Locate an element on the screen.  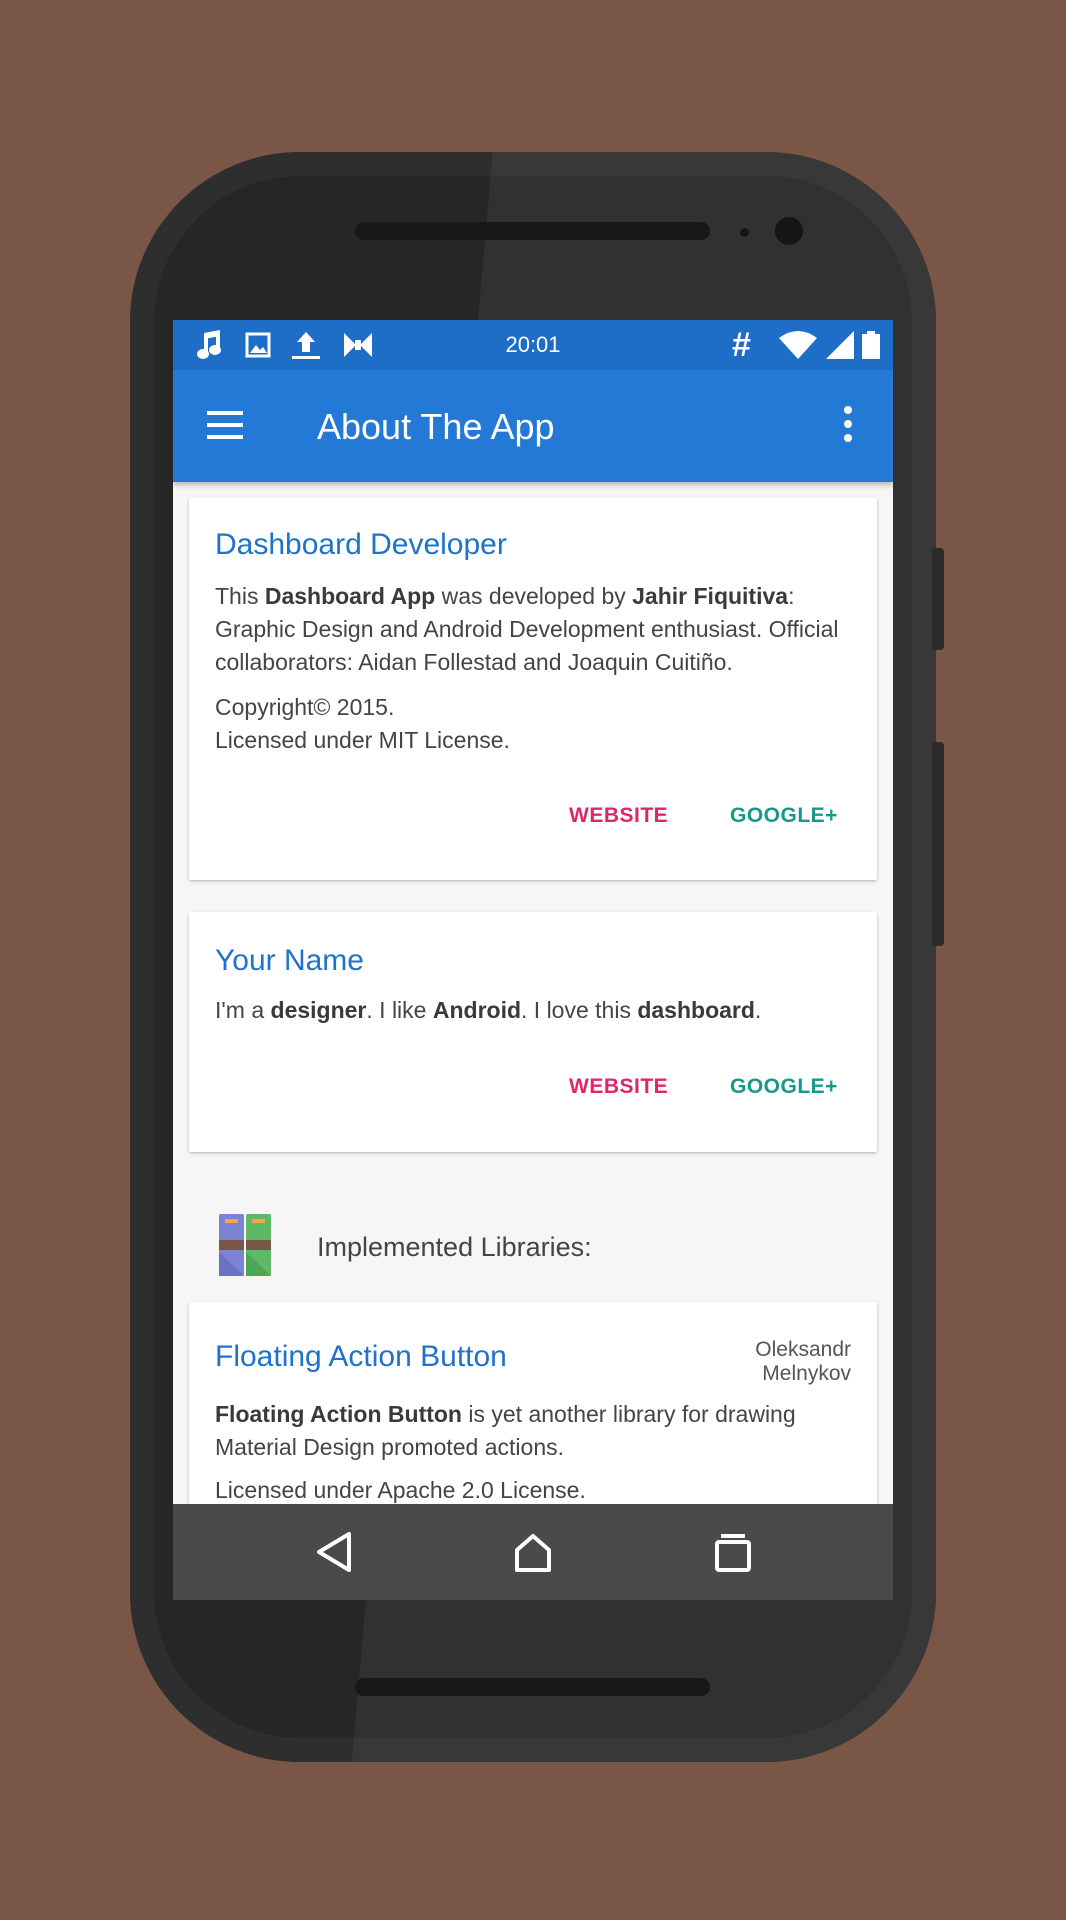
license-line: Licensed under MIT License. is located at coordinates (362, 740).